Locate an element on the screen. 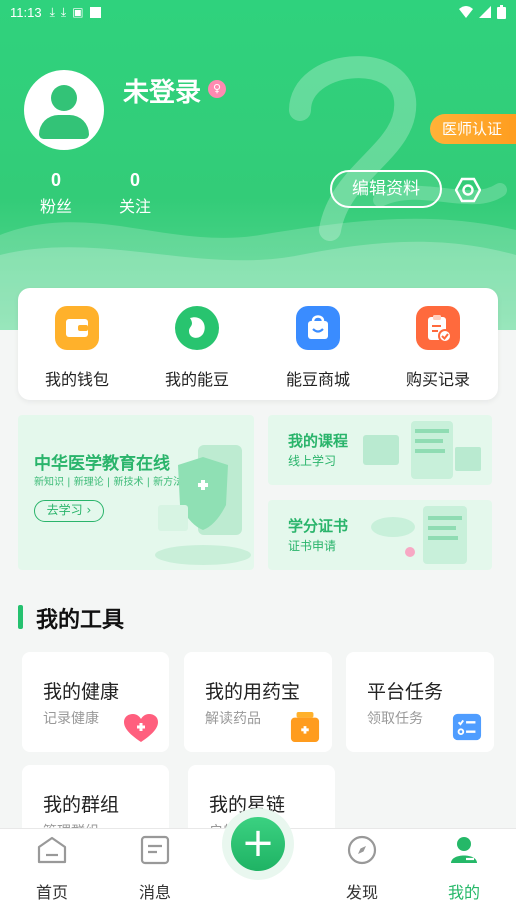  nav-home: 首页 is located at coordinates (52, 869).